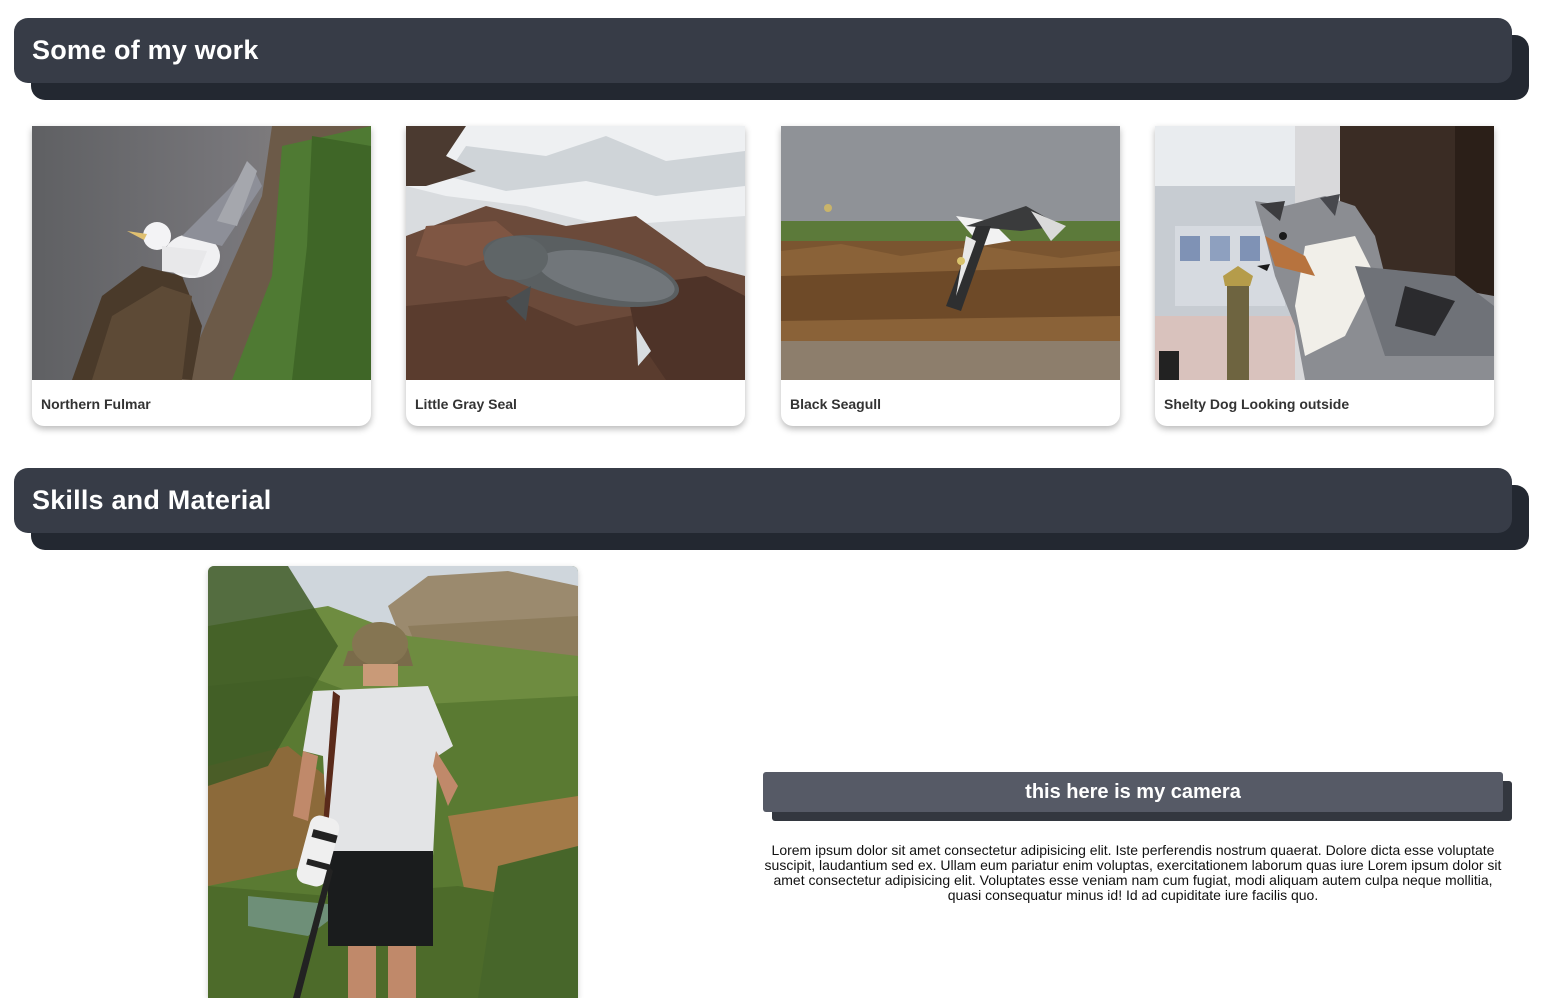 Image resolution: width=1546 pixels, height=998 pixels. I want to click on section-title-skills: Skills and Material, so click(152, 500).